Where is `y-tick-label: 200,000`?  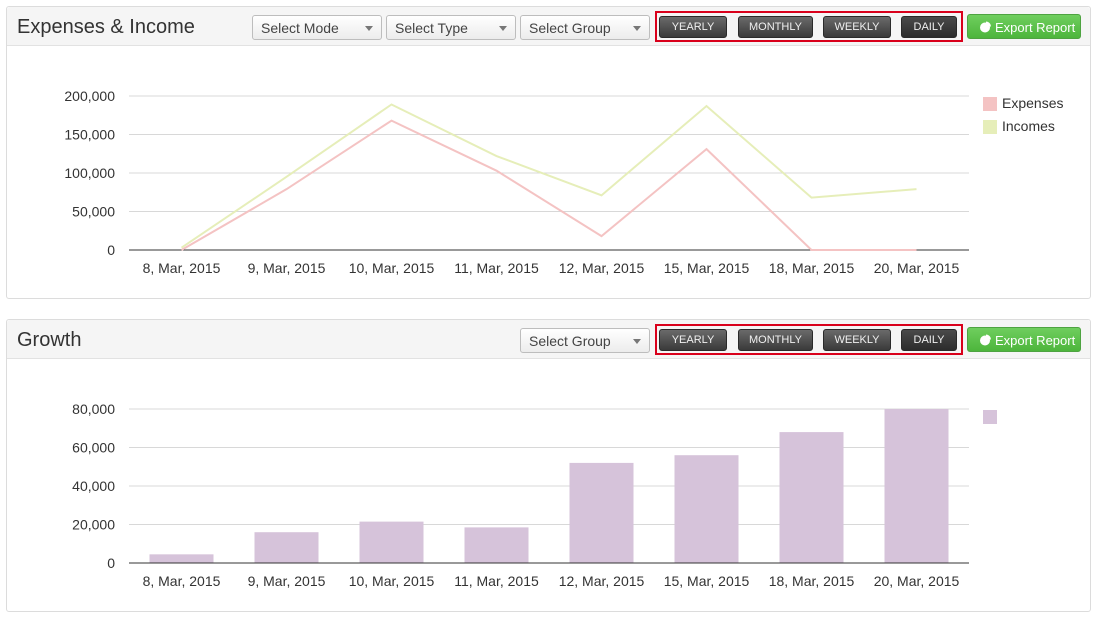 y-tick-label: 200,000 is located at coordinates (89, 96).